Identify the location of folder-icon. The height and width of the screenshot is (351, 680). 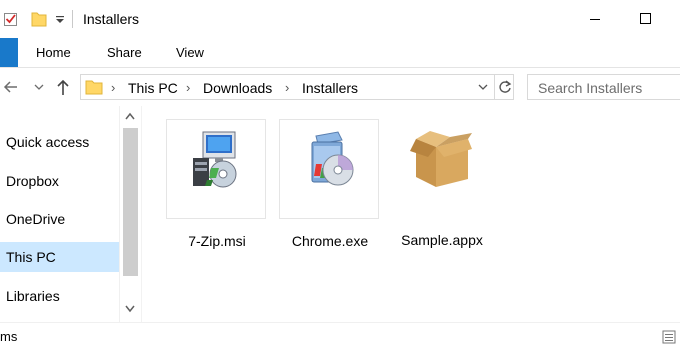
(94, 87).